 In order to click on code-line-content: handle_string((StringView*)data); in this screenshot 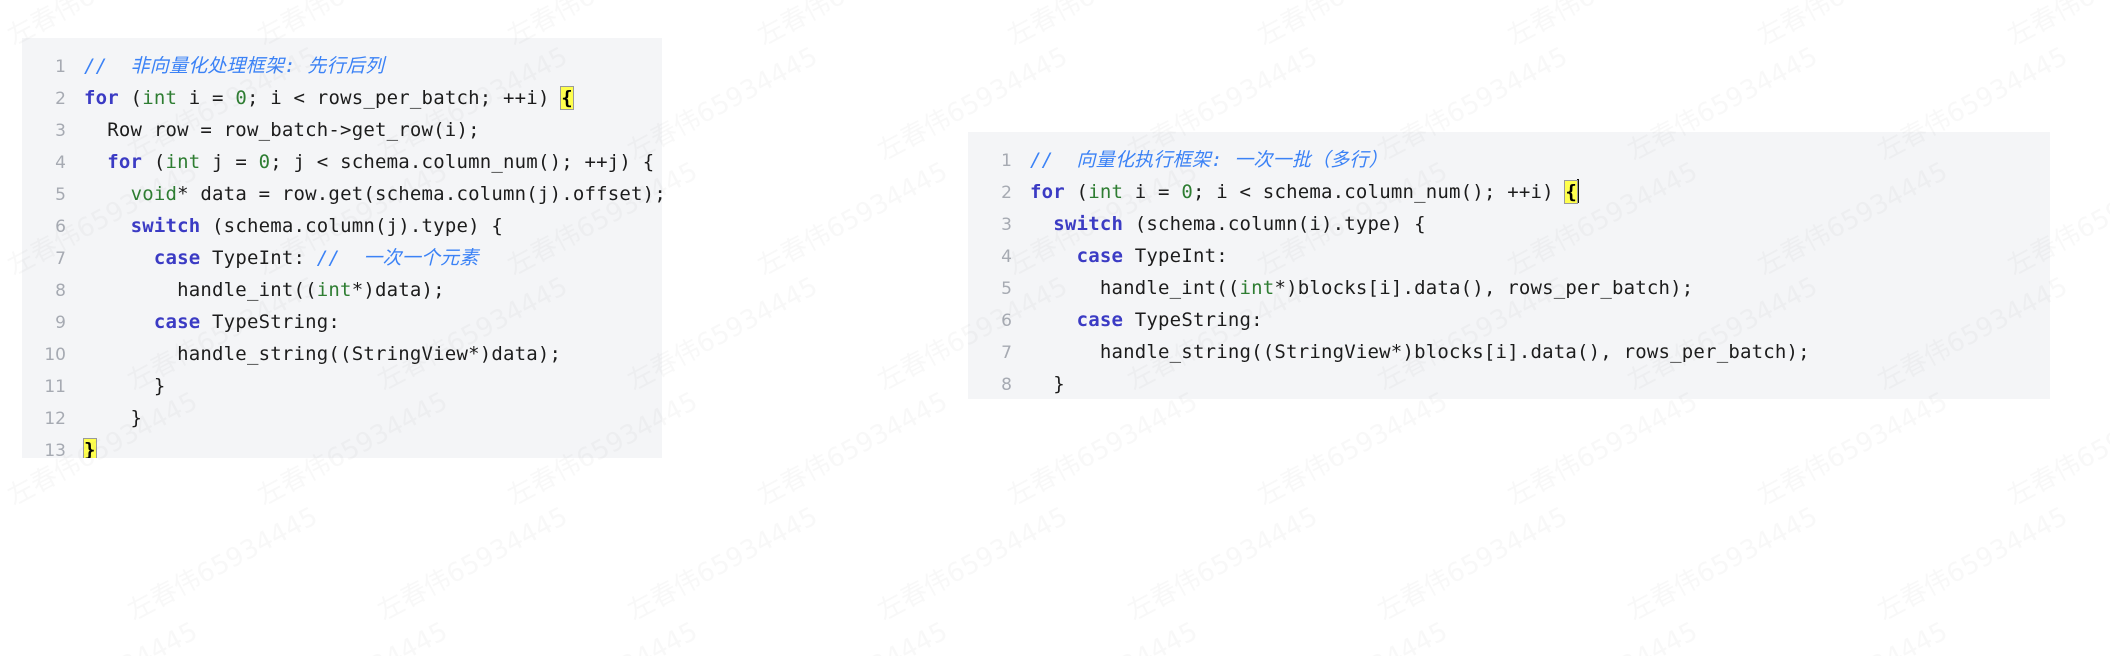, I will do `click(322, 354)`.